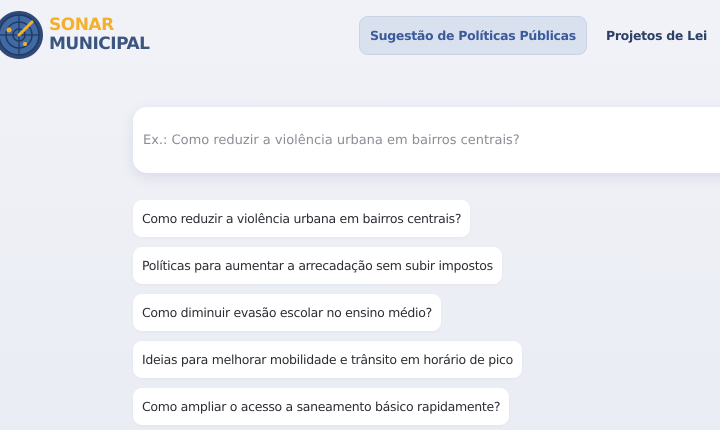  I want to click on suggestion-chip: Ideias para melhorar mobilidade e trânsito em horário de pico, so click(327, 359).